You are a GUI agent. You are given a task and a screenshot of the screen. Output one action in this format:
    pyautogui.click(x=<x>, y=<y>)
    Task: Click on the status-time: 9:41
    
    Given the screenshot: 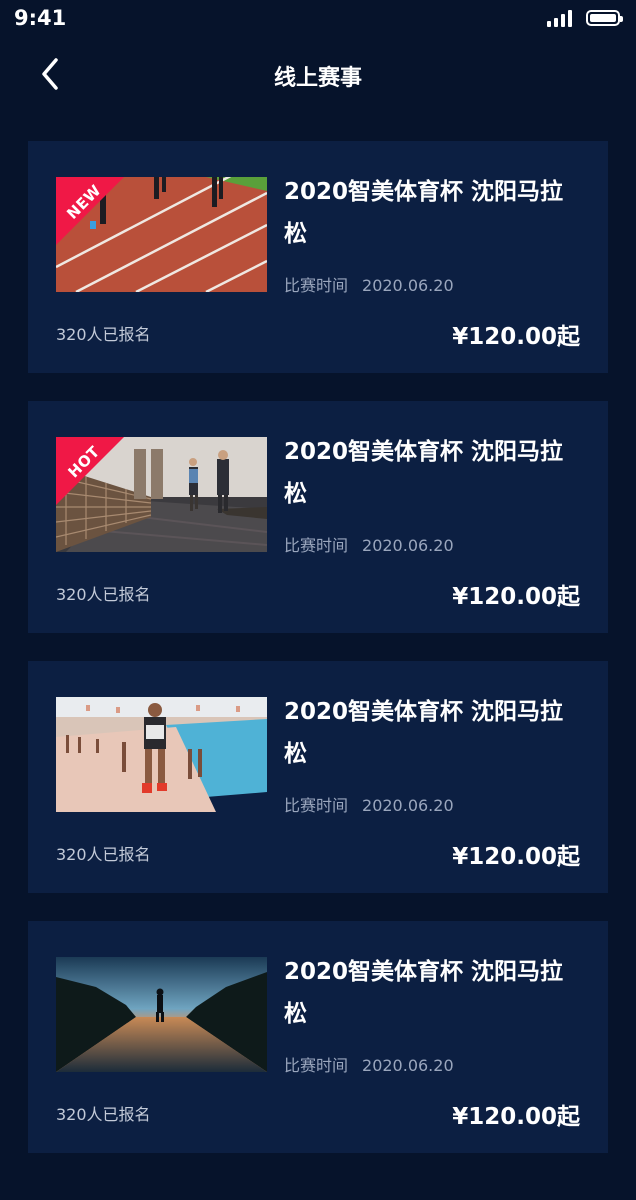 What is the action you would take?
    pyautogui.click(x=40, y=18)
    